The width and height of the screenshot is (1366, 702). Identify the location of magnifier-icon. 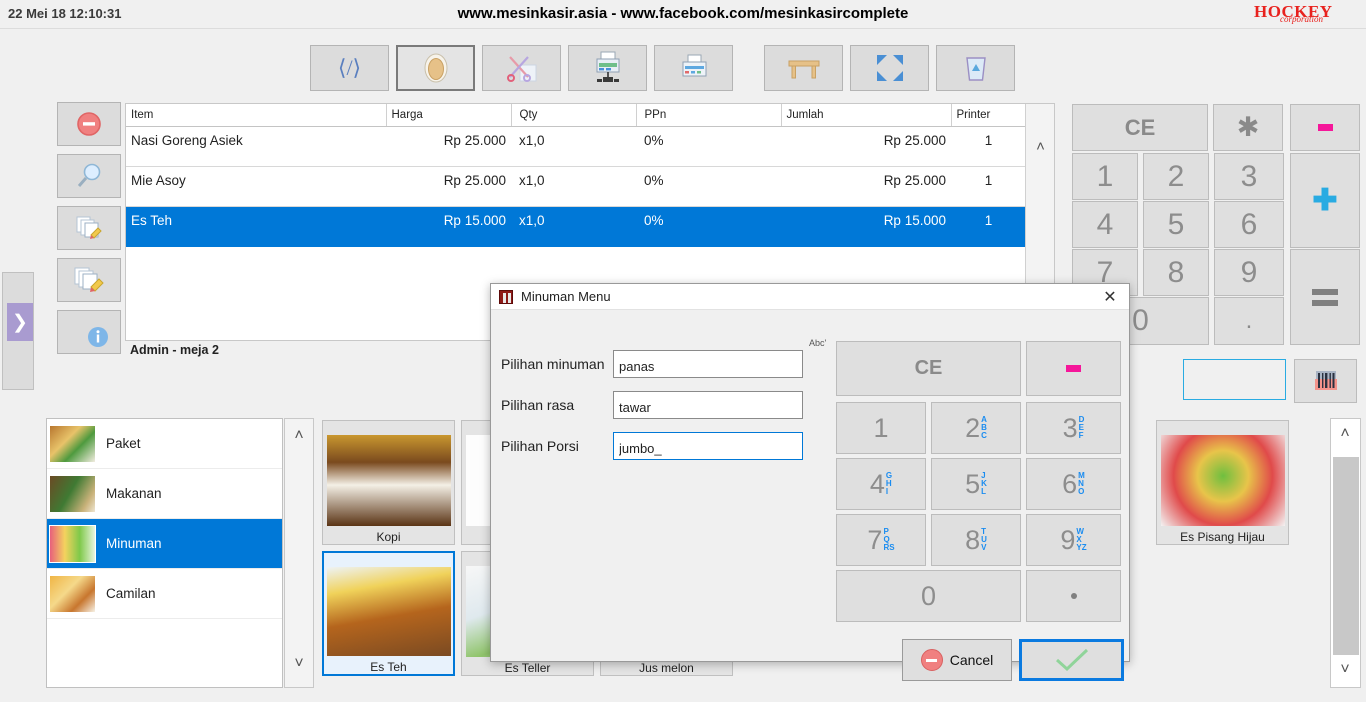
(89, 175).